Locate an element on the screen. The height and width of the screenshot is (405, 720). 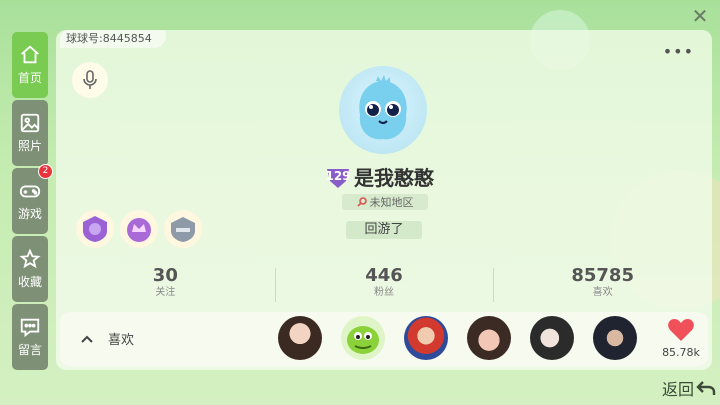
close-icon: ✕ is located at coordinates (700, 16).